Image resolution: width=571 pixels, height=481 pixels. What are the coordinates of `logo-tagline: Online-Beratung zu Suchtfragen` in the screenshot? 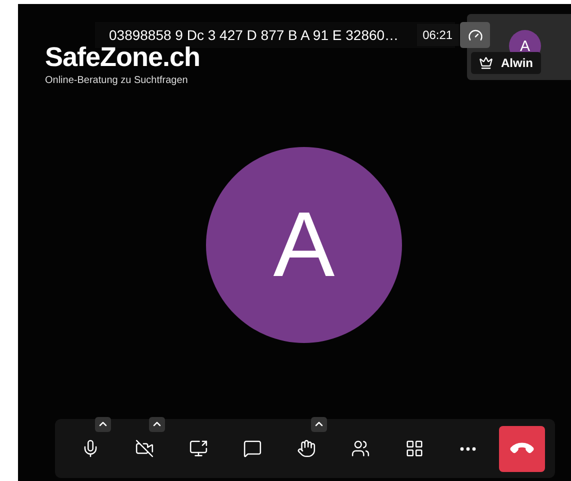 It's located at (117, 80).